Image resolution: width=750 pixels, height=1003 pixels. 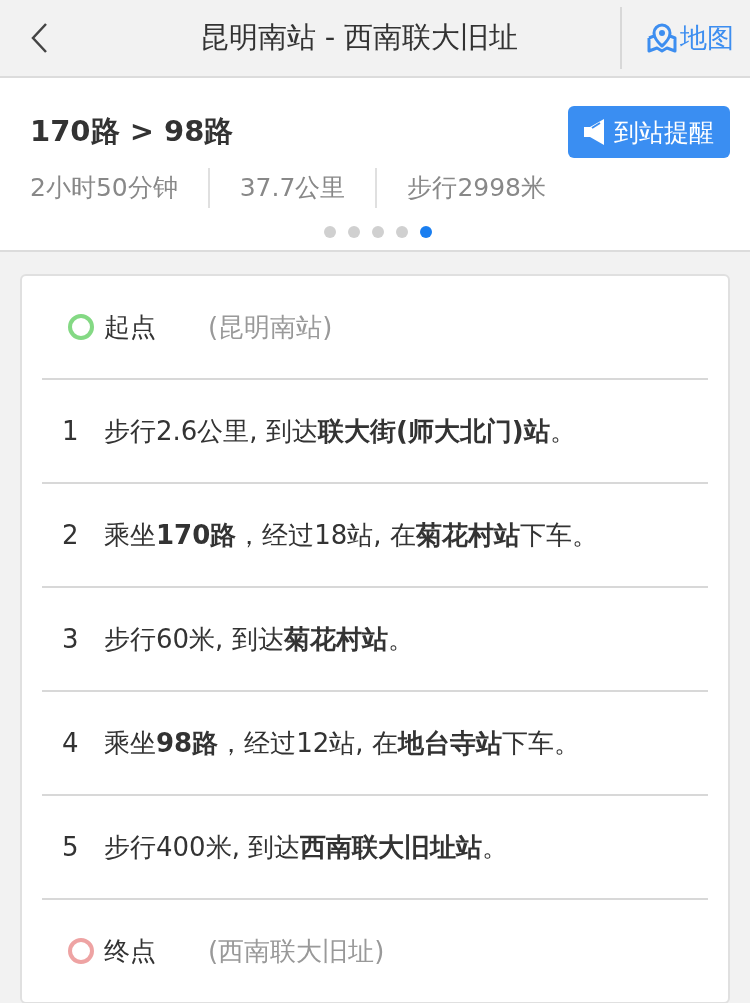 I want to click on endpoint-label: 起点, so click(x=130, y=327).